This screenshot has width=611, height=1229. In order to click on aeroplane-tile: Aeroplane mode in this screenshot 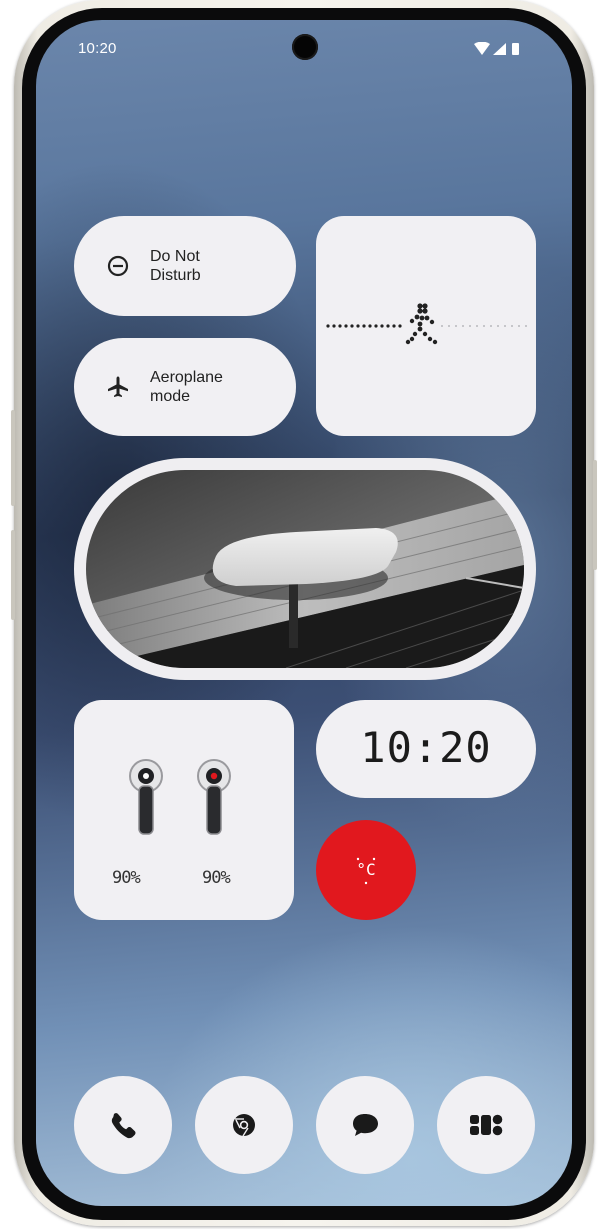, I will do `click(185, 387)`.